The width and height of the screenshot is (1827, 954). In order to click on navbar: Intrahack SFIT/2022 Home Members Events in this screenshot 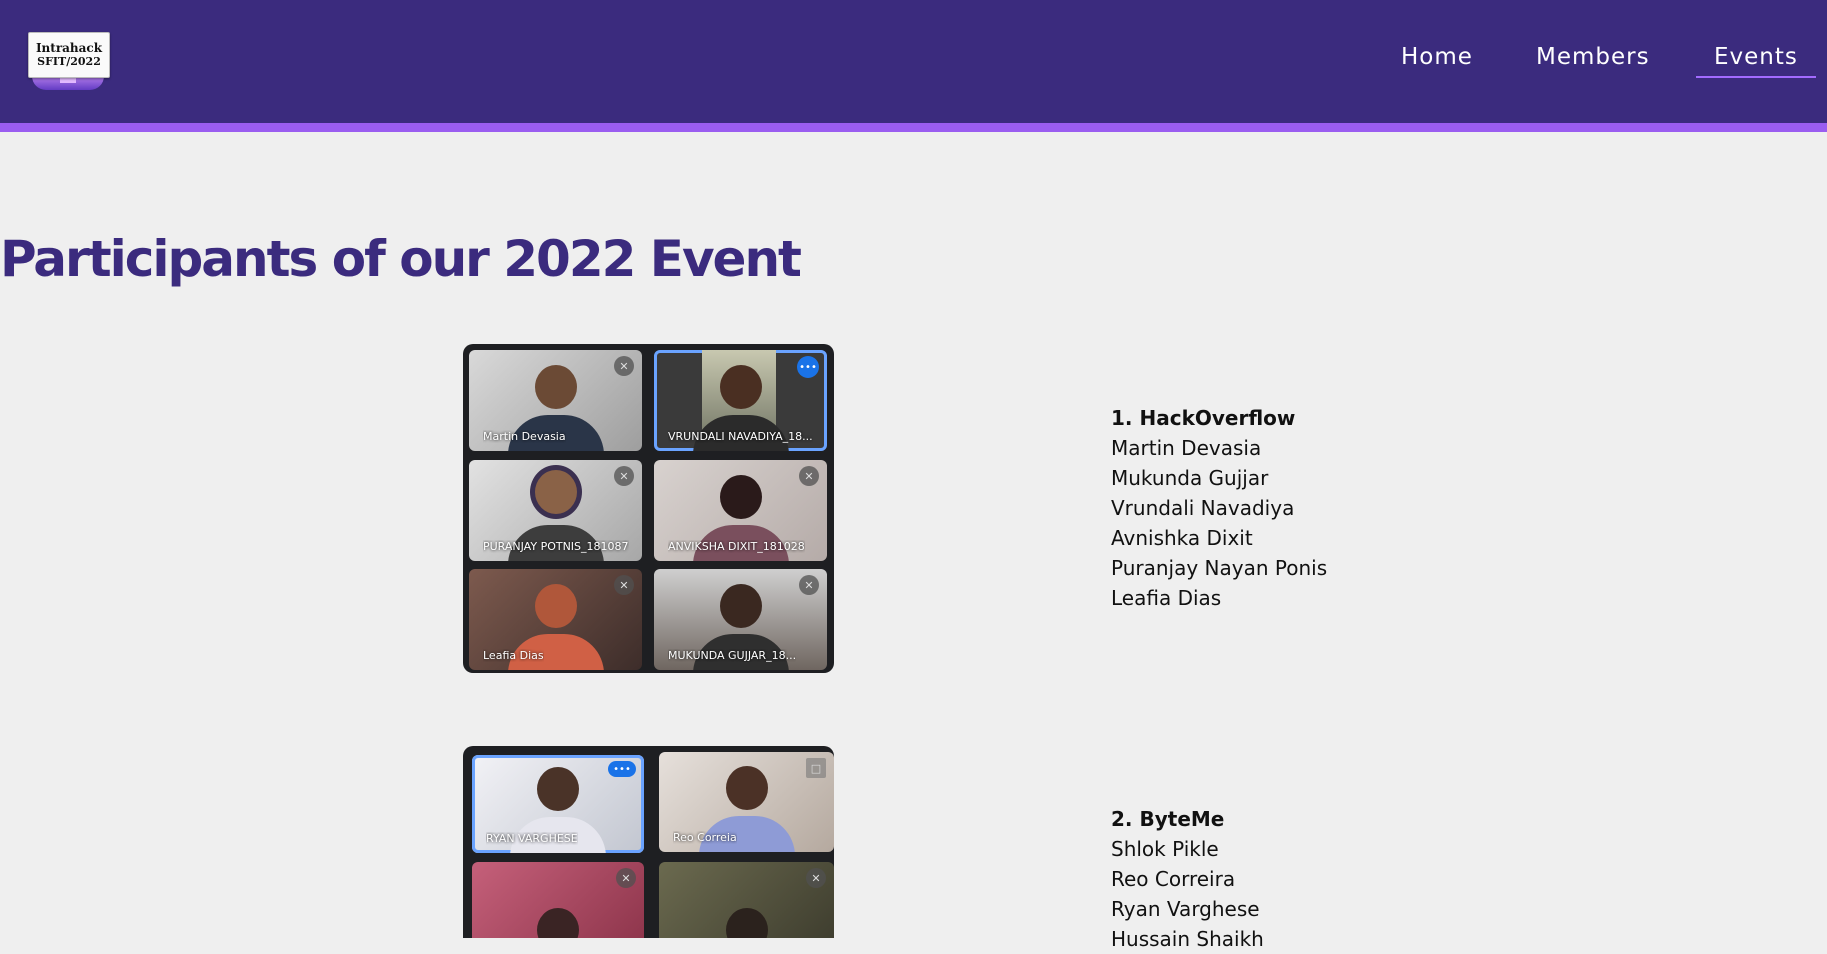, I will do `click(913, 61)`.